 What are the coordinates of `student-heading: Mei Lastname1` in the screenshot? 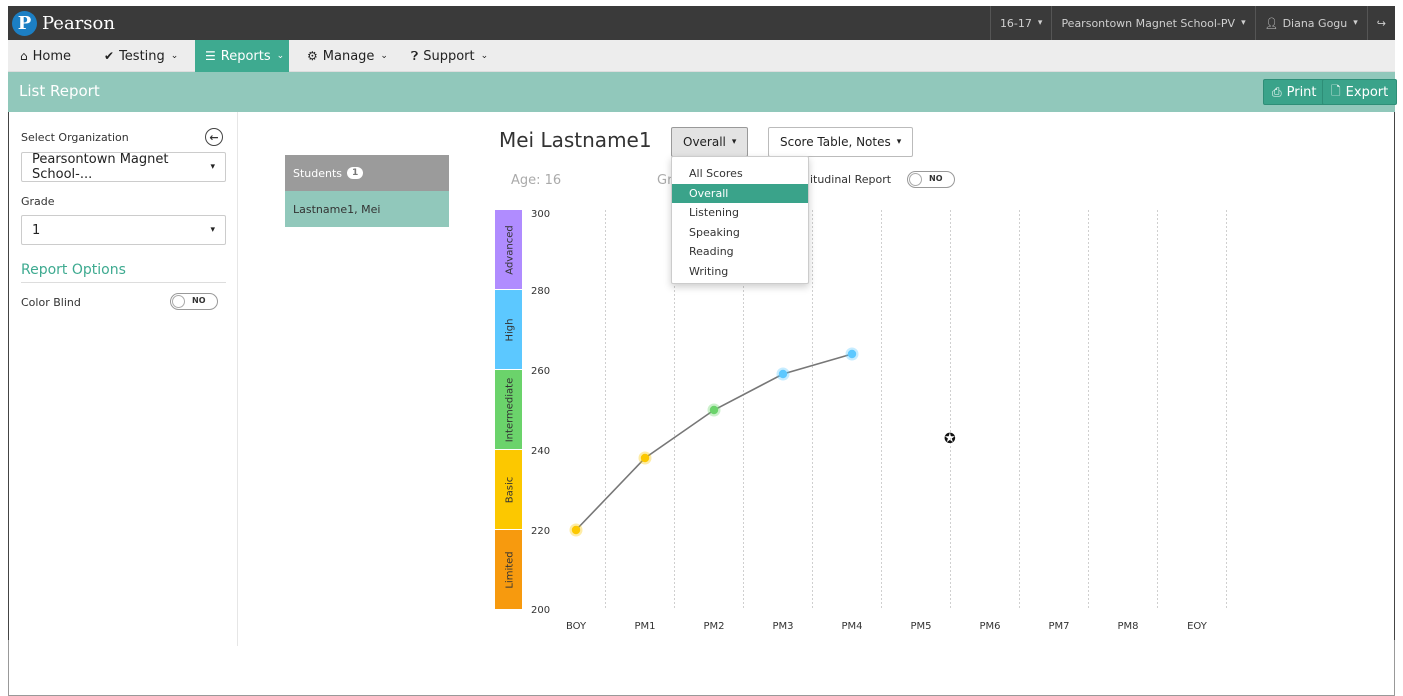 It's located at (575, 140).